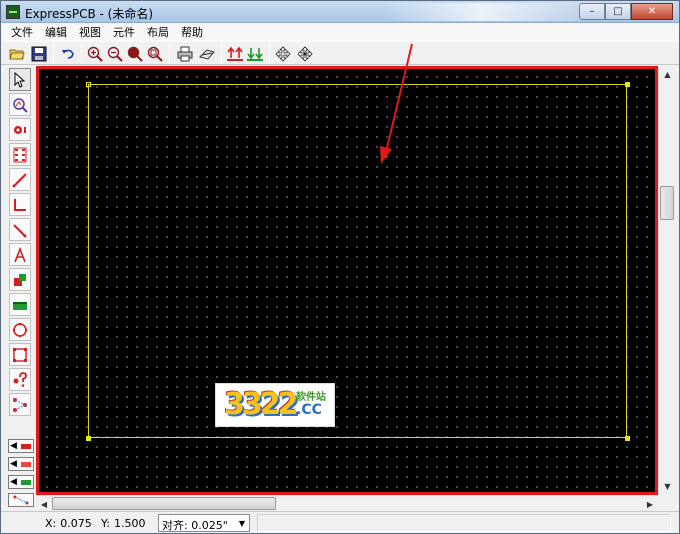 Image resolution: width=680 pixels, height=534 pixels. What do you see at coordinates (618, 11) in the screenshot?
I see `maximize-button: □` at bounding box center [618, 11].